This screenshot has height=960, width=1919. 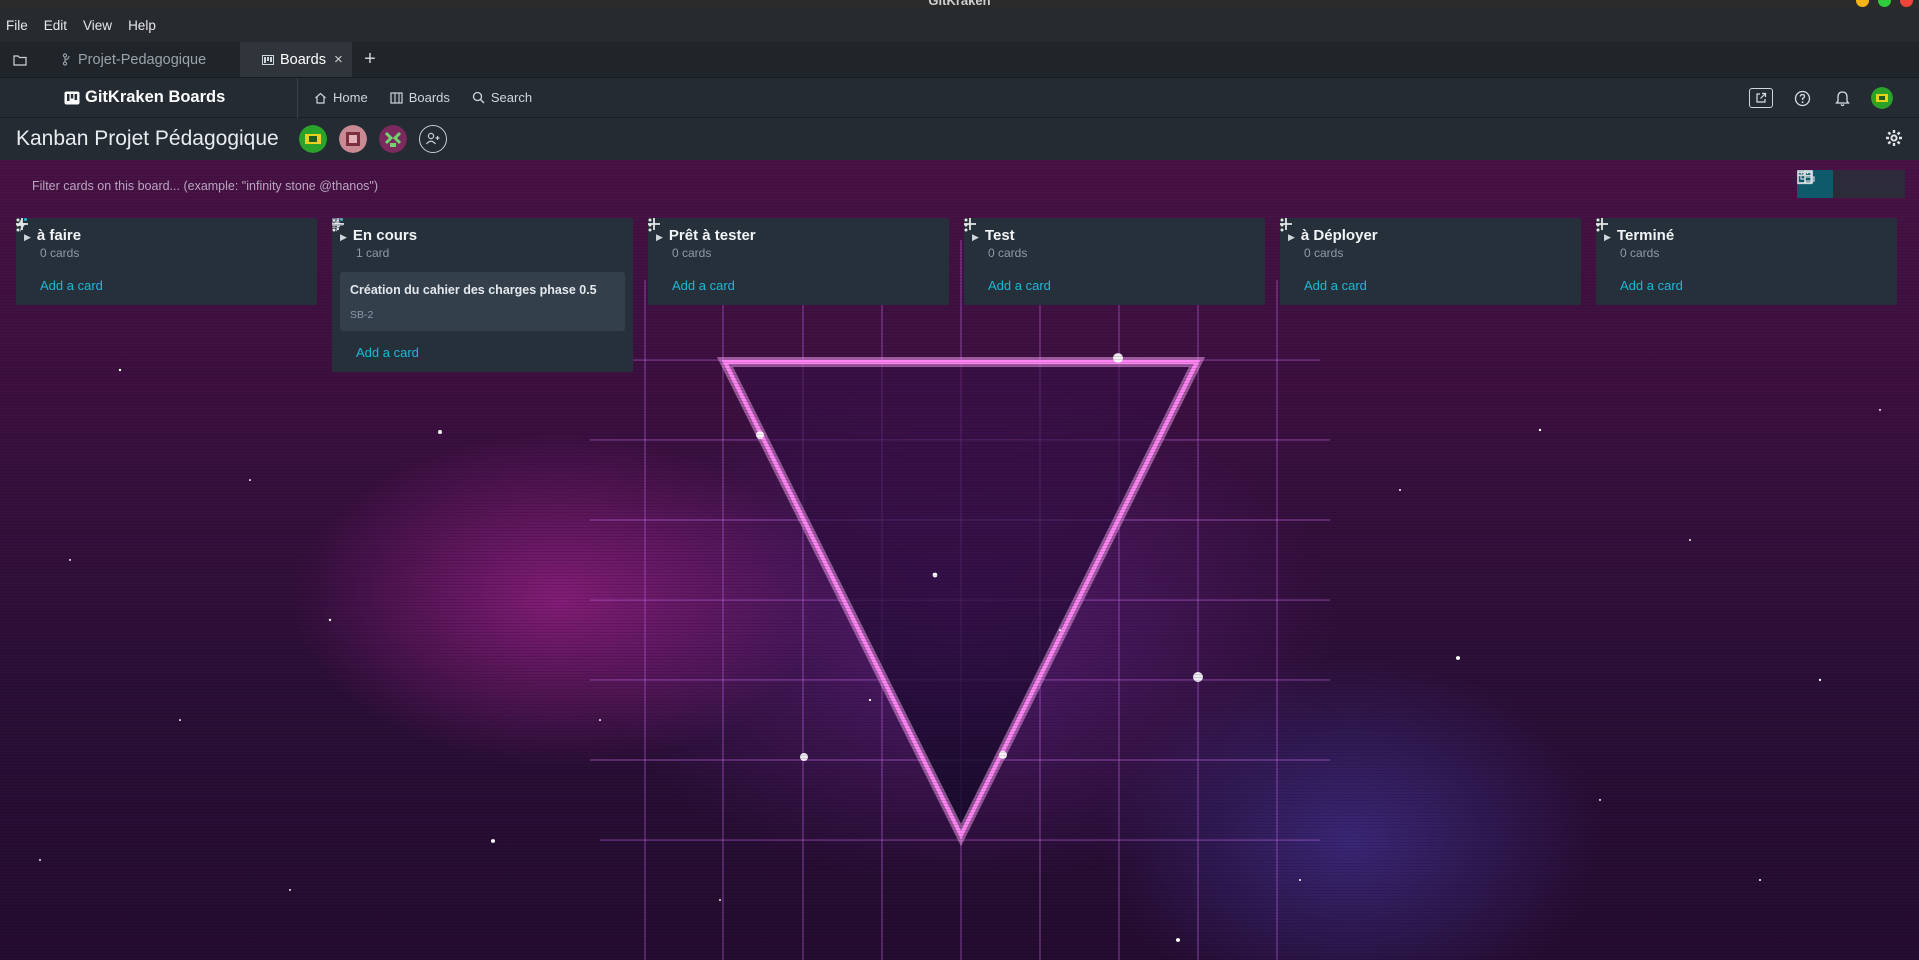 What do you see at coordinates (303, 59) in the screenshot?
I see `tab-label: Boards` at bounding box center [303, 59].